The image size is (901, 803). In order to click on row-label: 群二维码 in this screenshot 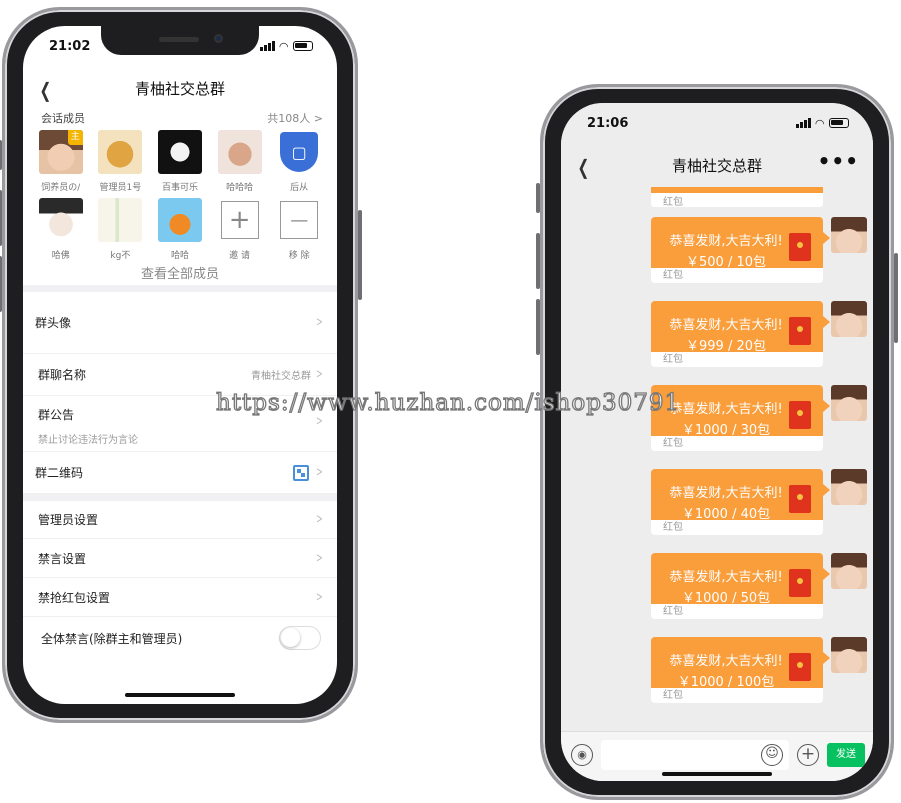, I will do `click(59, 473)`.